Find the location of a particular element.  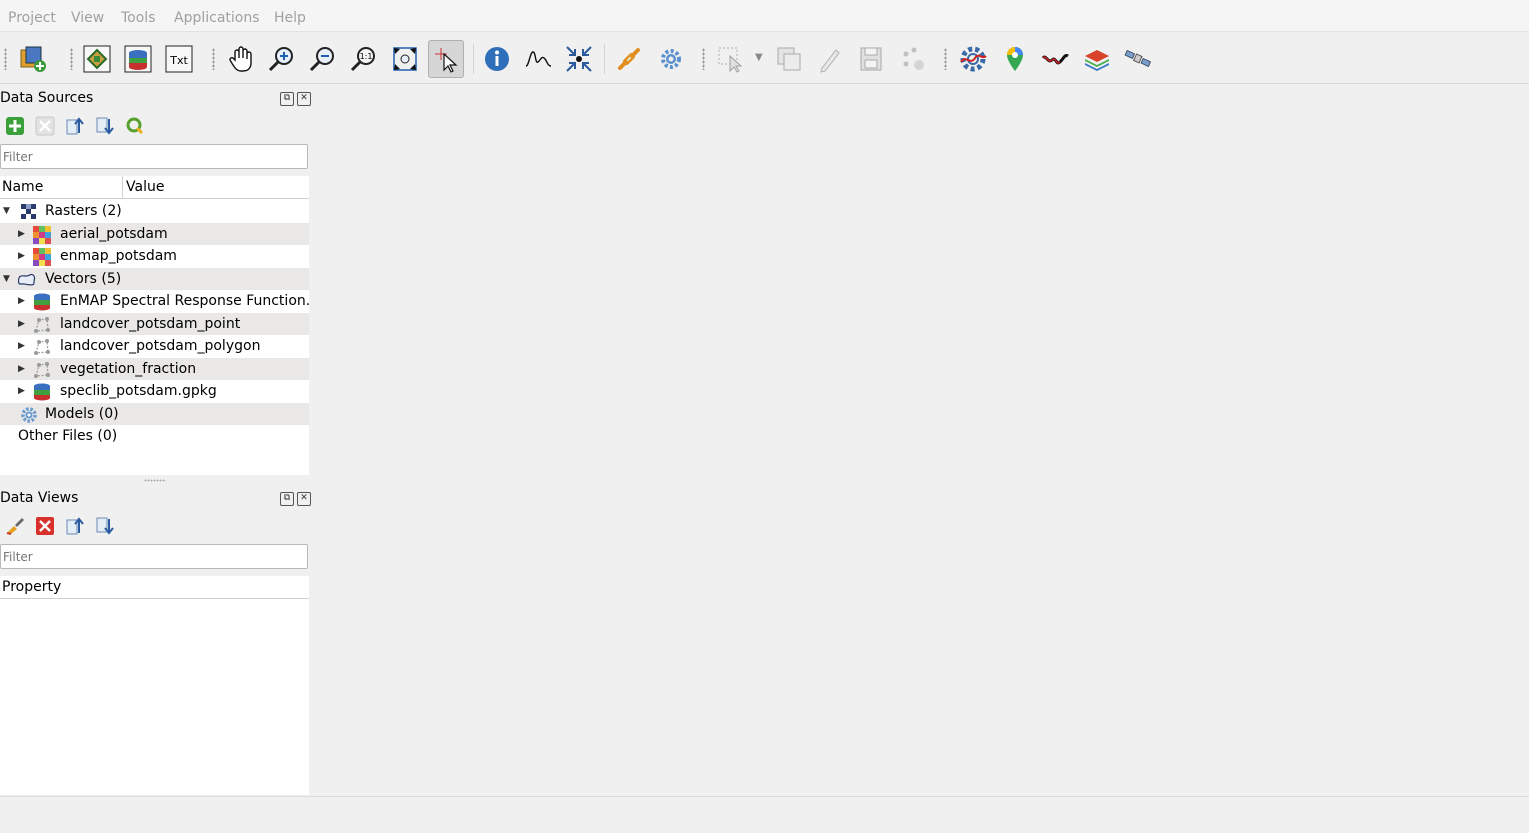

menu-project: Project is located at coordinates (32, 18).